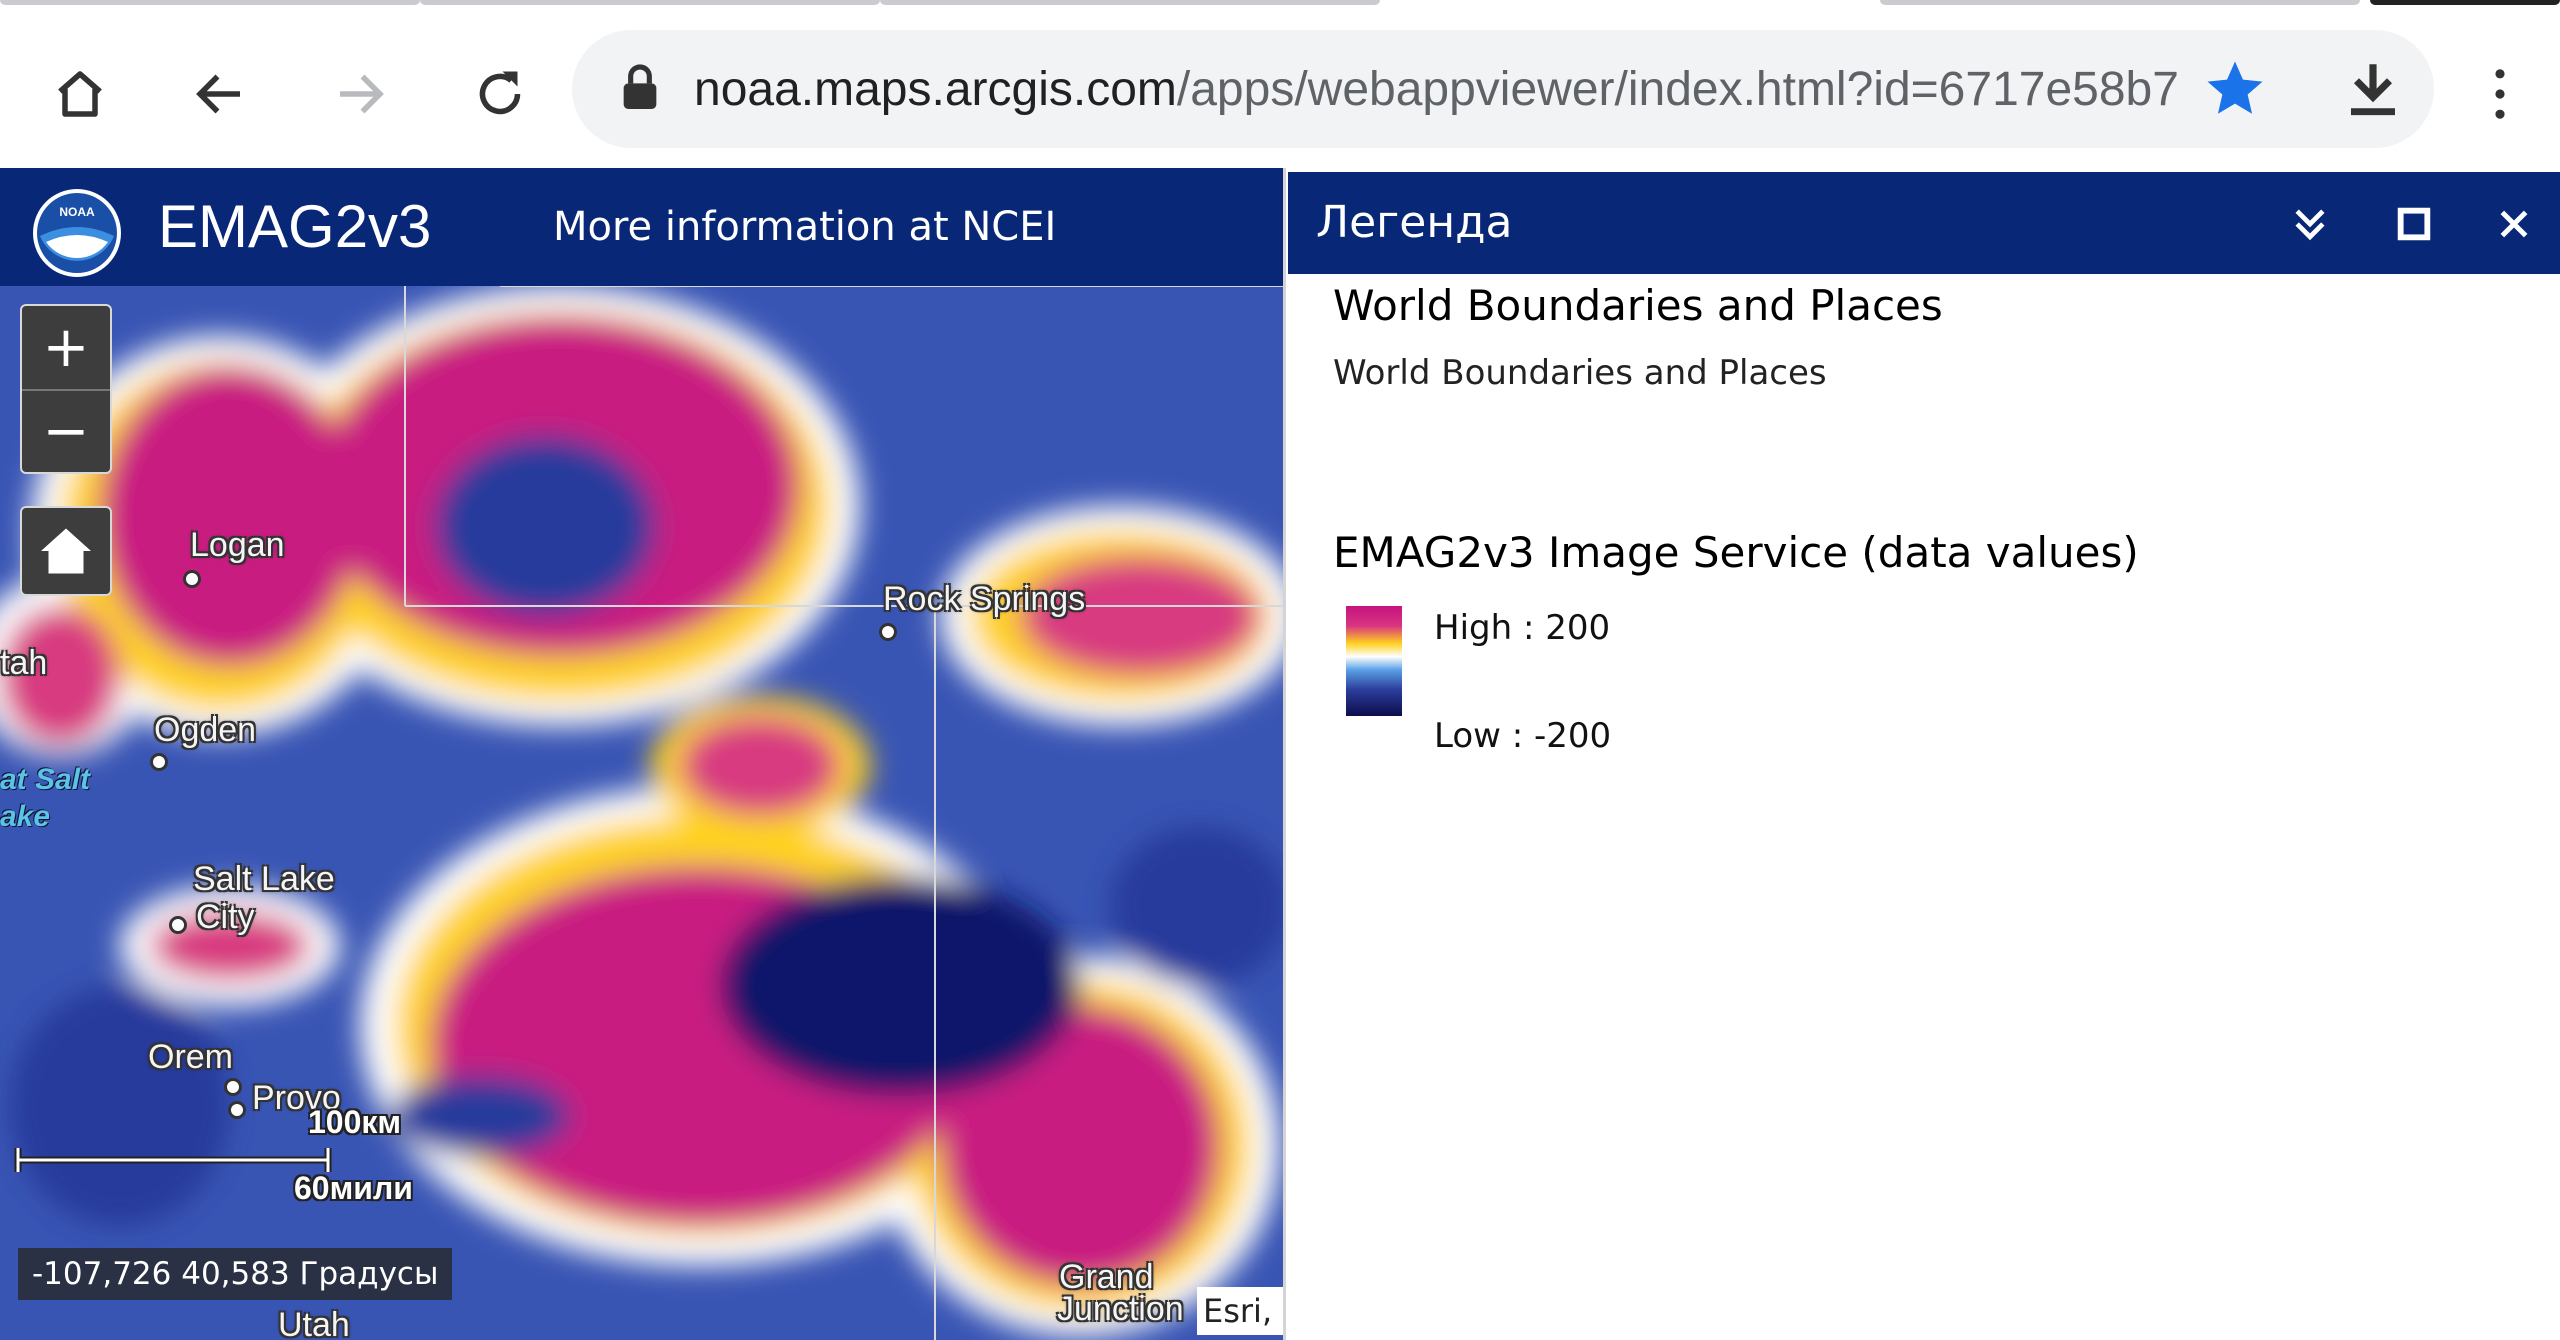  I want to click on zoom-out-button: −, so click(66, 431).